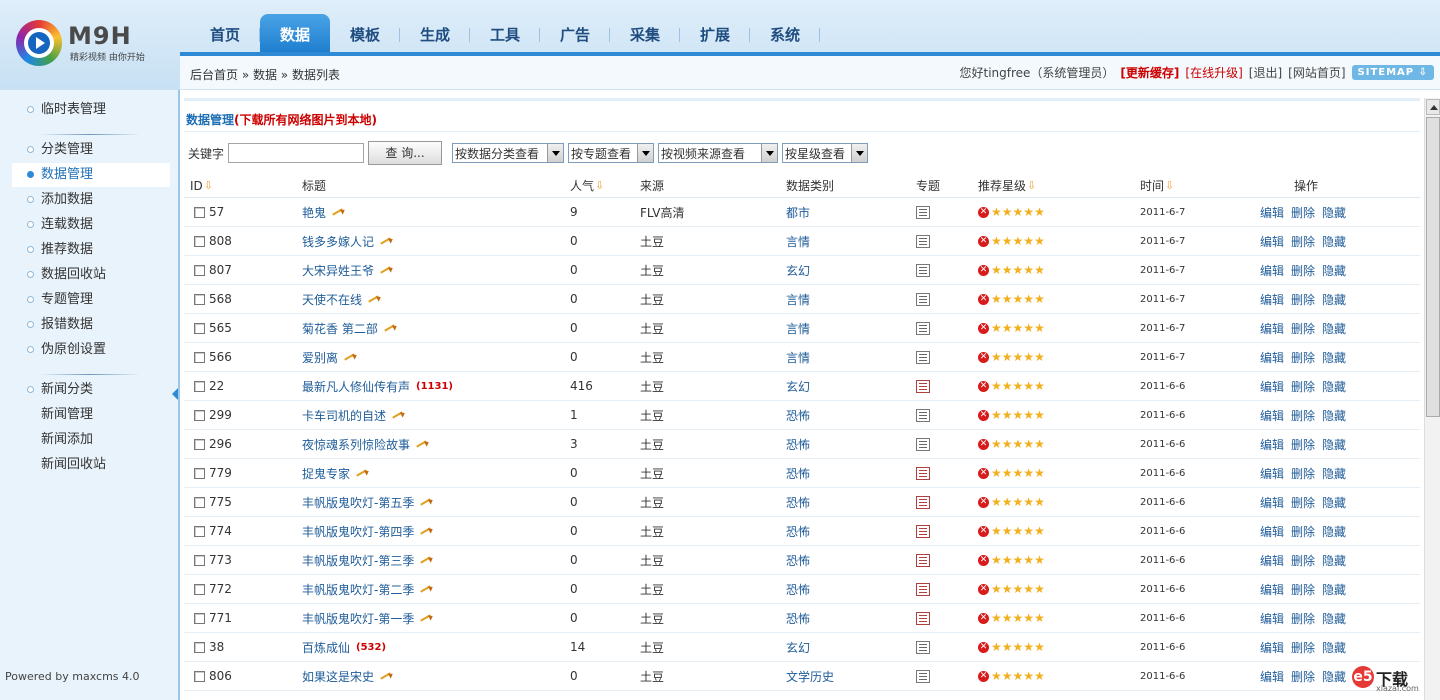 The width and height of the screenshot is (1440, 700). Describe the element at coordinates (175, 394) in the screenshot. I see `collapse-sidebar-icon` at that location.